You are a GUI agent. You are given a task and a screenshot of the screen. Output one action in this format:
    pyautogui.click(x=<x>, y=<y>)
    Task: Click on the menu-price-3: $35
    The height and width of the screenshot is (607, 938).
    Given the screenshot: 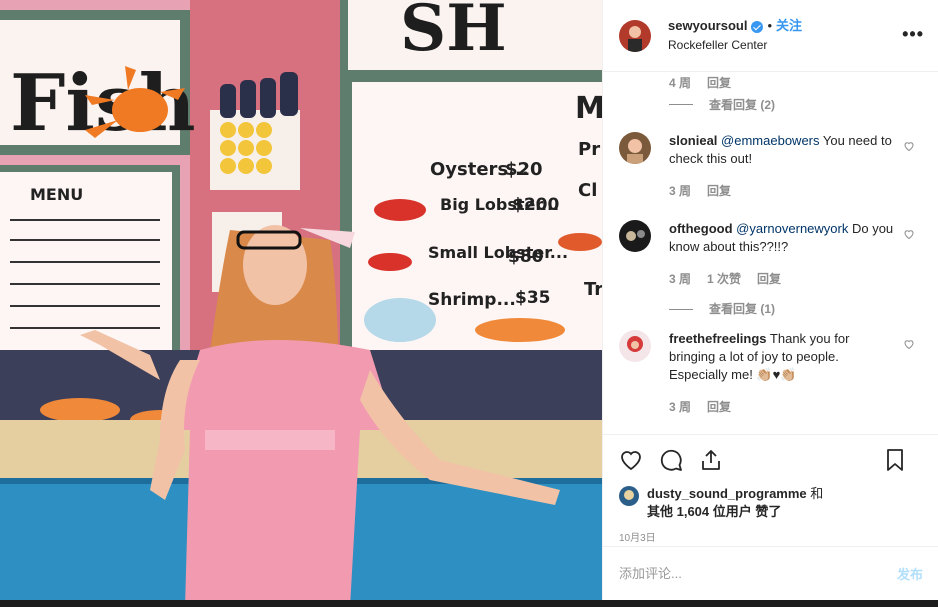 What is the action you would take?
    pyautogui.click(x=533, y=298)
    